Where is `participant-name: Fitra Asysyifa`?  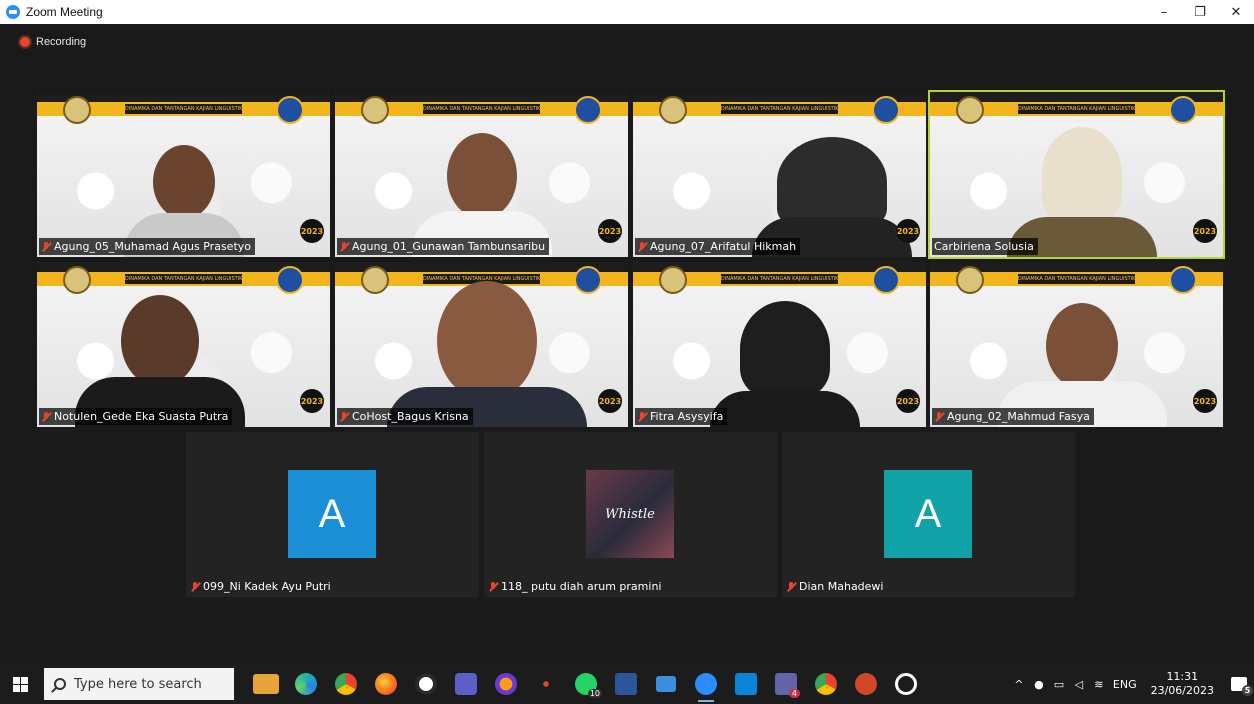
participant-name: Fitra Asysyifa is located at coordinates (687, 416).